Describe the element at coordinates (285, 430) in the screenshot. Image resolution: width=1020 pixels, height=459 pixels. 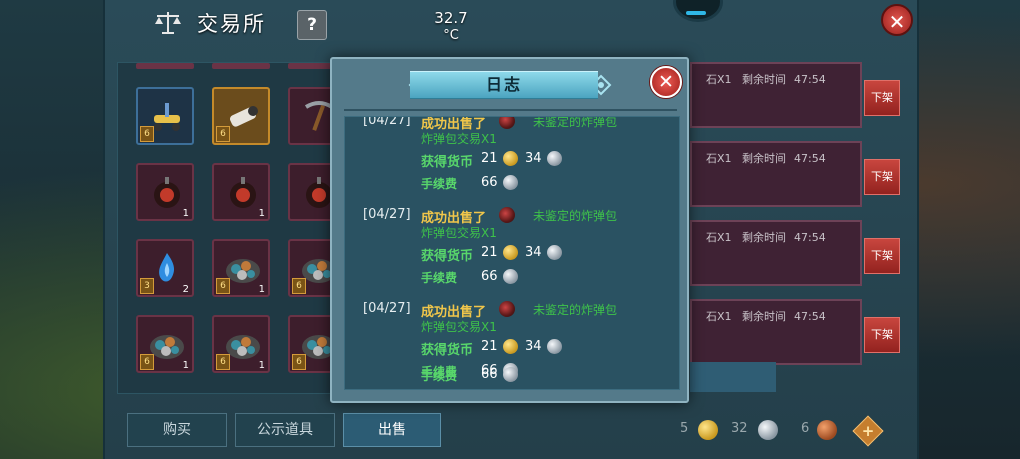
I see `tab-public-items: 公示道具` at that location.